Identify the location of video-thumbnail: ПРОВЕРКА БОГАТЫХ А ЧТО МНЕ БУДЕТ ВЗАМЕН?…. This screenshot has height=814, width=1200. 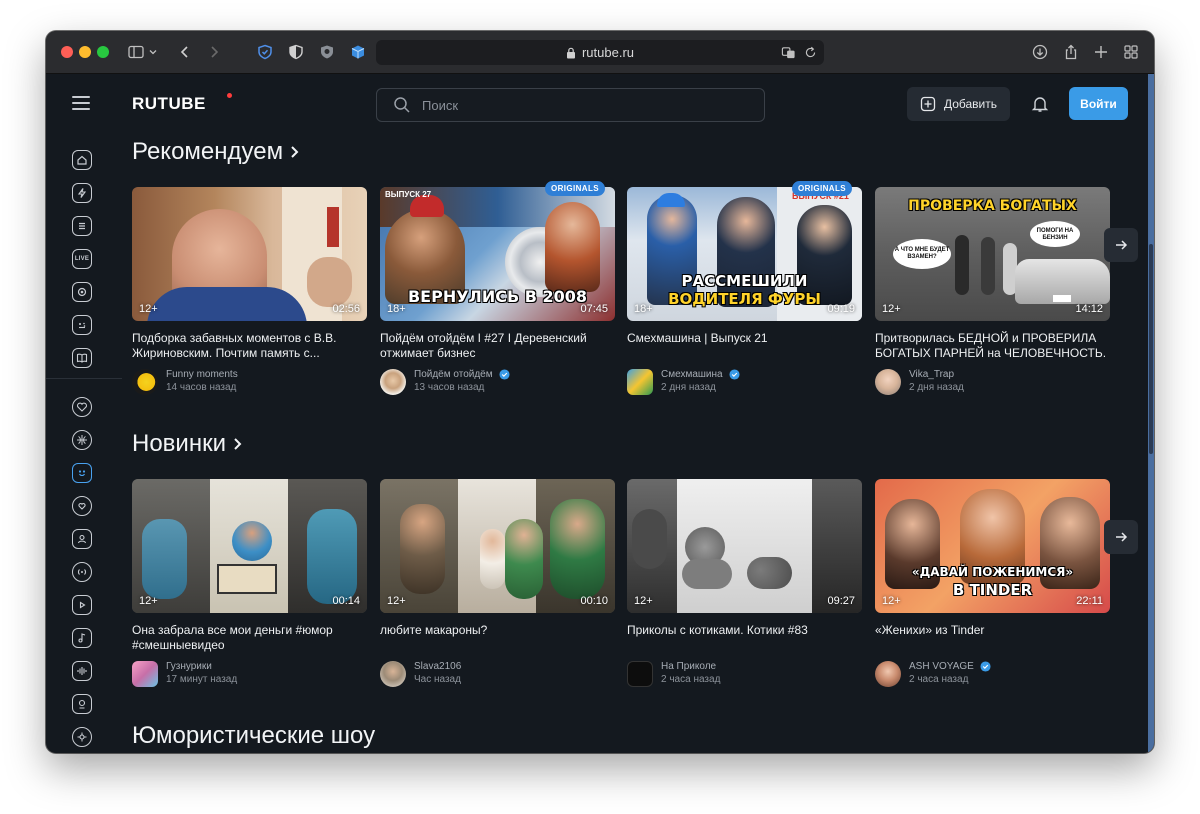
(992, 254).